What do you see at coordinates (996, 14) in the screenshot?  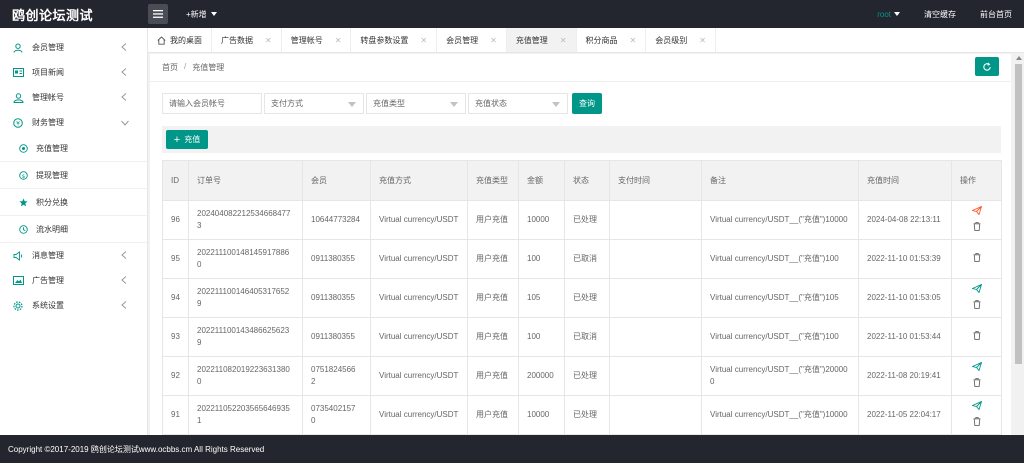 I see `frontend-home-link: 前台首页` at bounding box center [996, 14].